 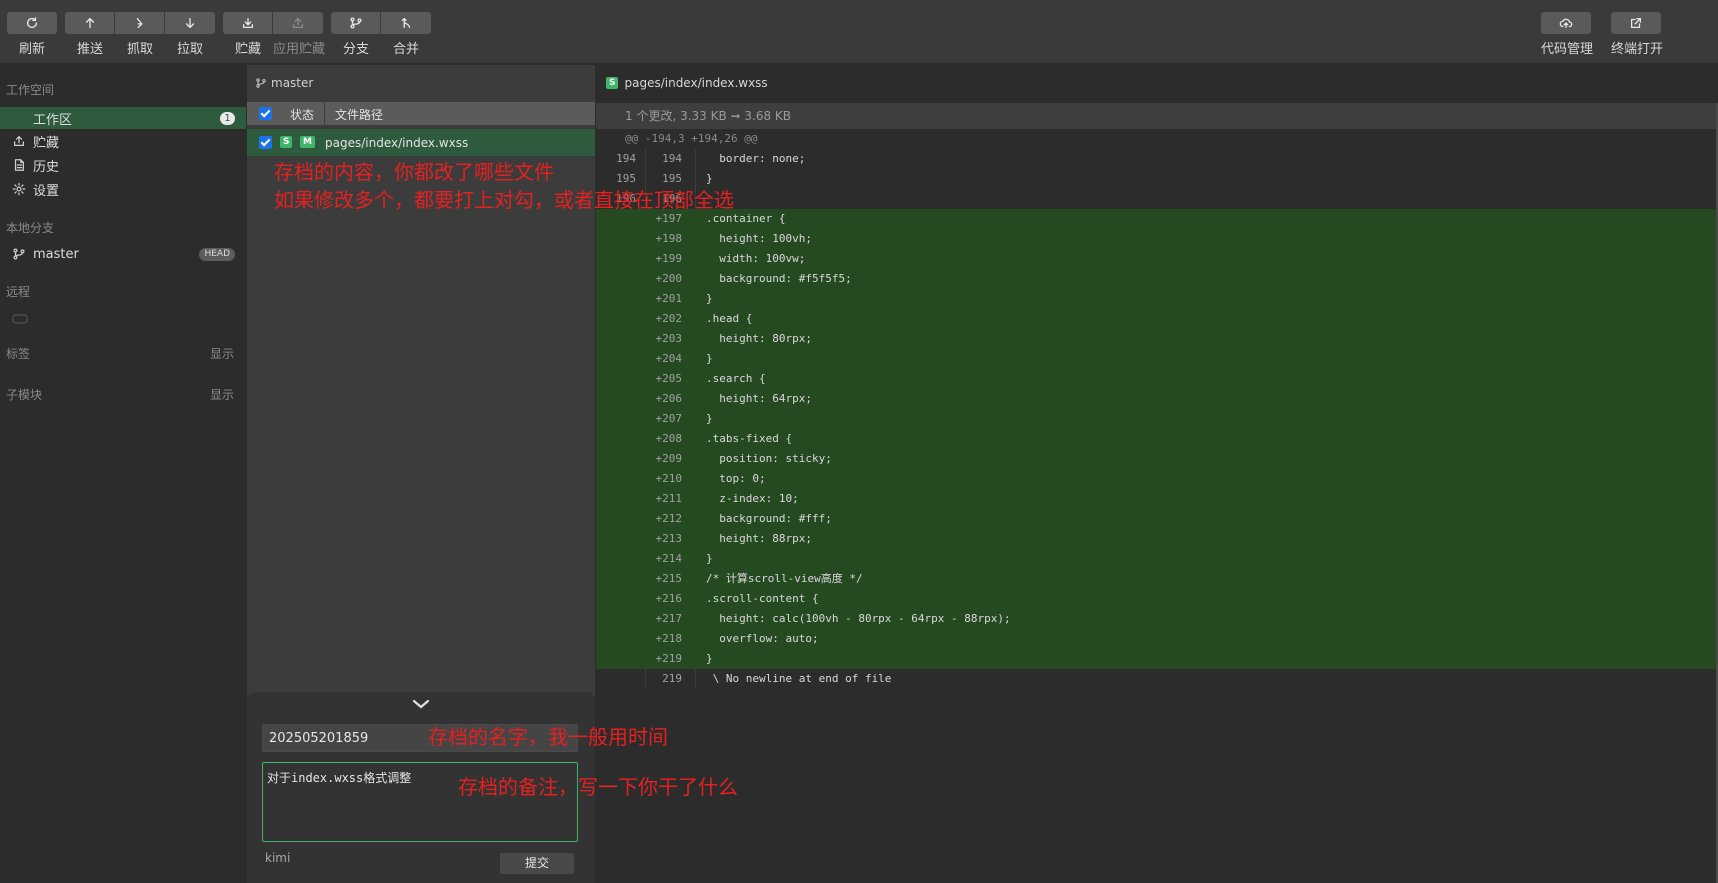 I want to click on code-text: background: #fff;, so click(x=769, y=518).